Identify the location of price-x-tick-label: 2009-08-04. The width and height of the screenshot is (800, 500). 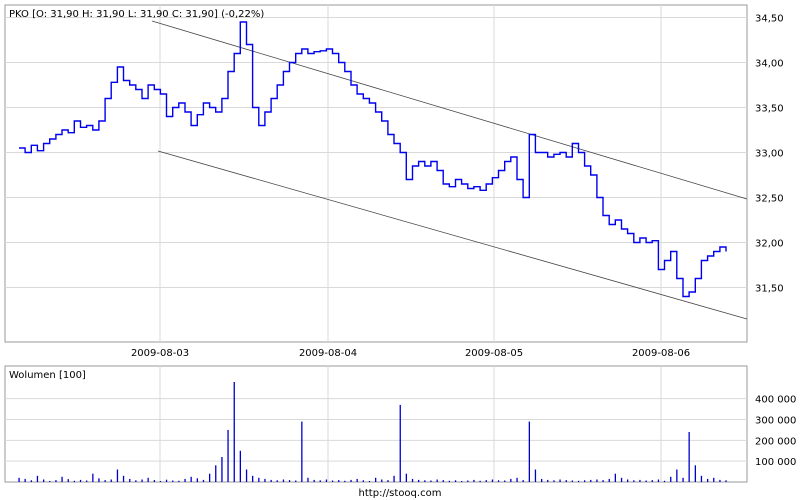
(328, 353).